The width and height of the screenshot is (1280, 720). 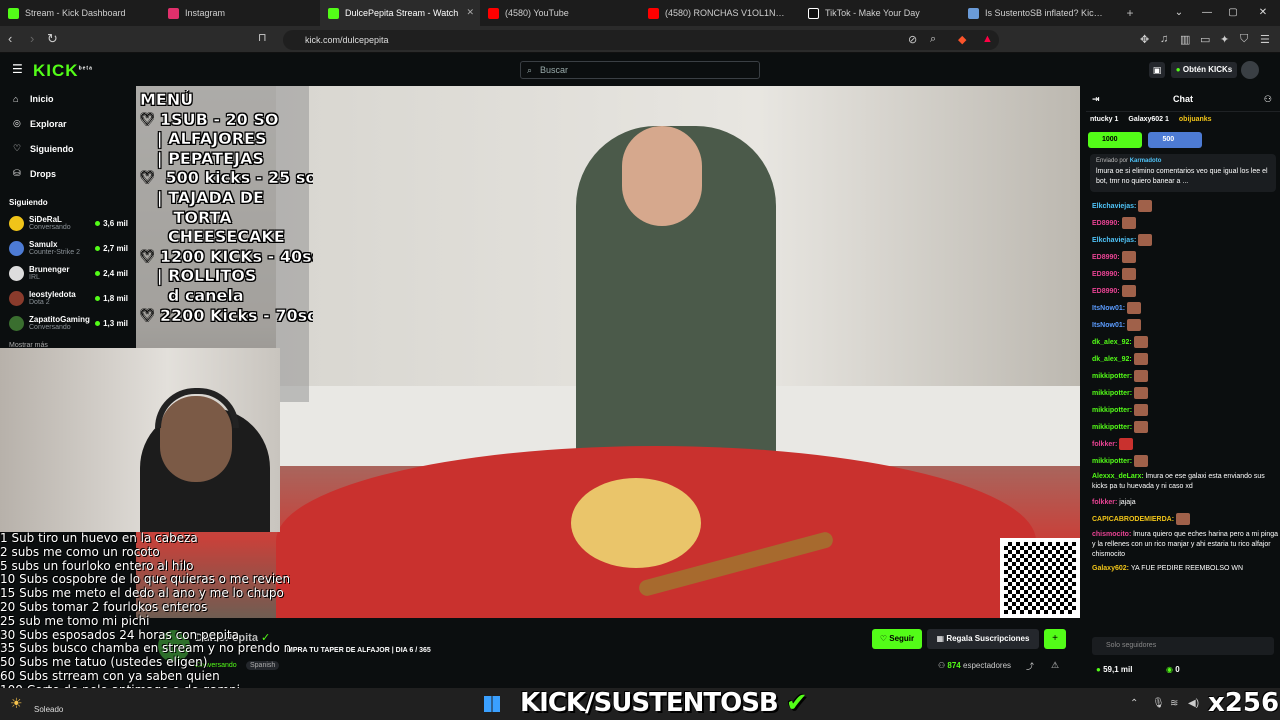 I want to click on support-button: +, so click(x=1055, y=639).